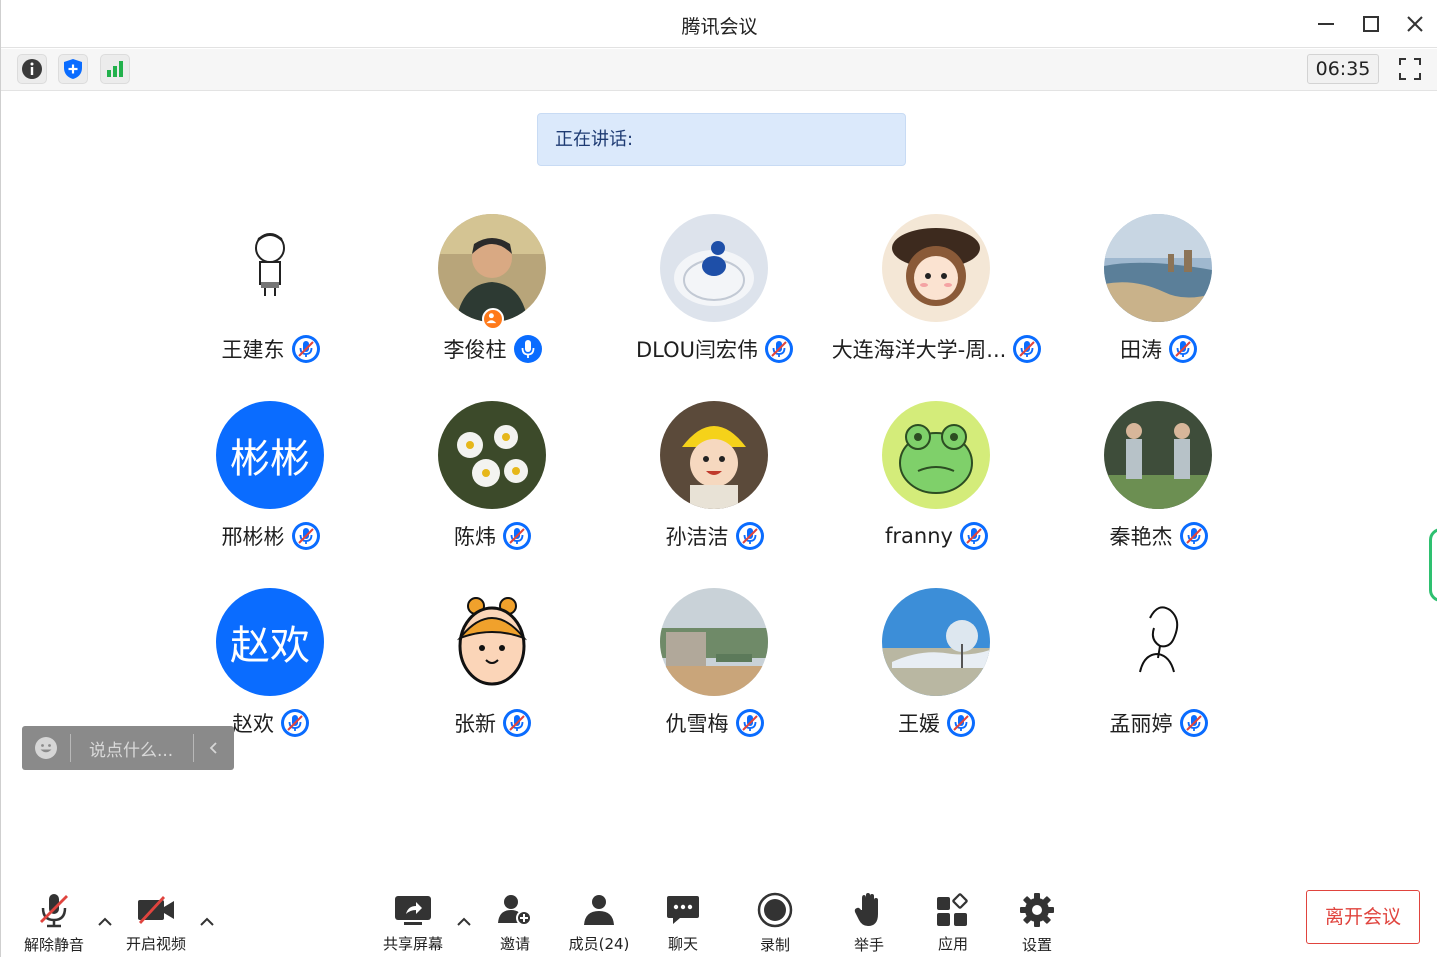 The width and height of the screenshot is (1437, 957). I want to click on participant-name-row: 张新, so click(493, 723).